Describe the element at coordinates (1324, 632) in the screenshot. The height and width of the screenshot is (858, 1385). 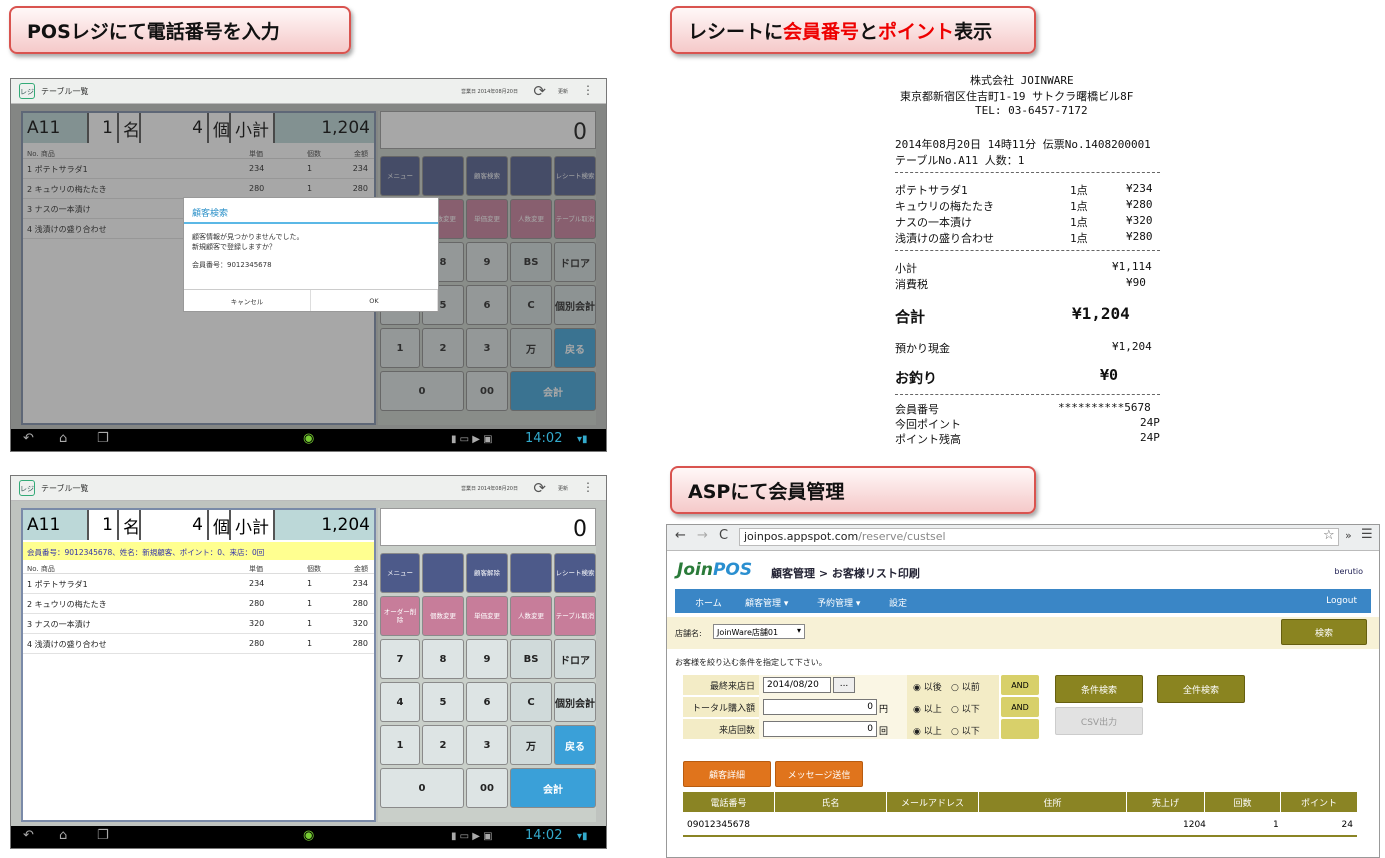
I see `search-button: 検索` at that location.